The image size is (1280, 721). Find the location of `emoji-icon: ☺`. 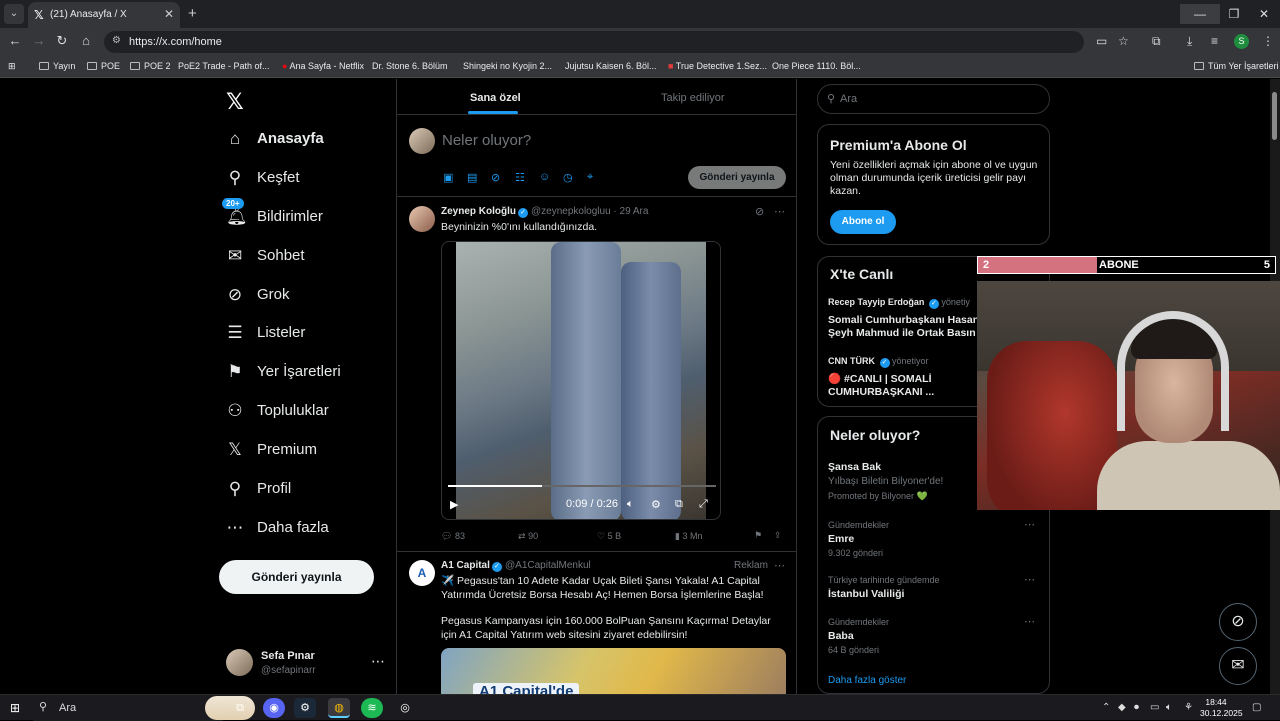

emoji-icon: ☺ is located at coordinates (544, 177).